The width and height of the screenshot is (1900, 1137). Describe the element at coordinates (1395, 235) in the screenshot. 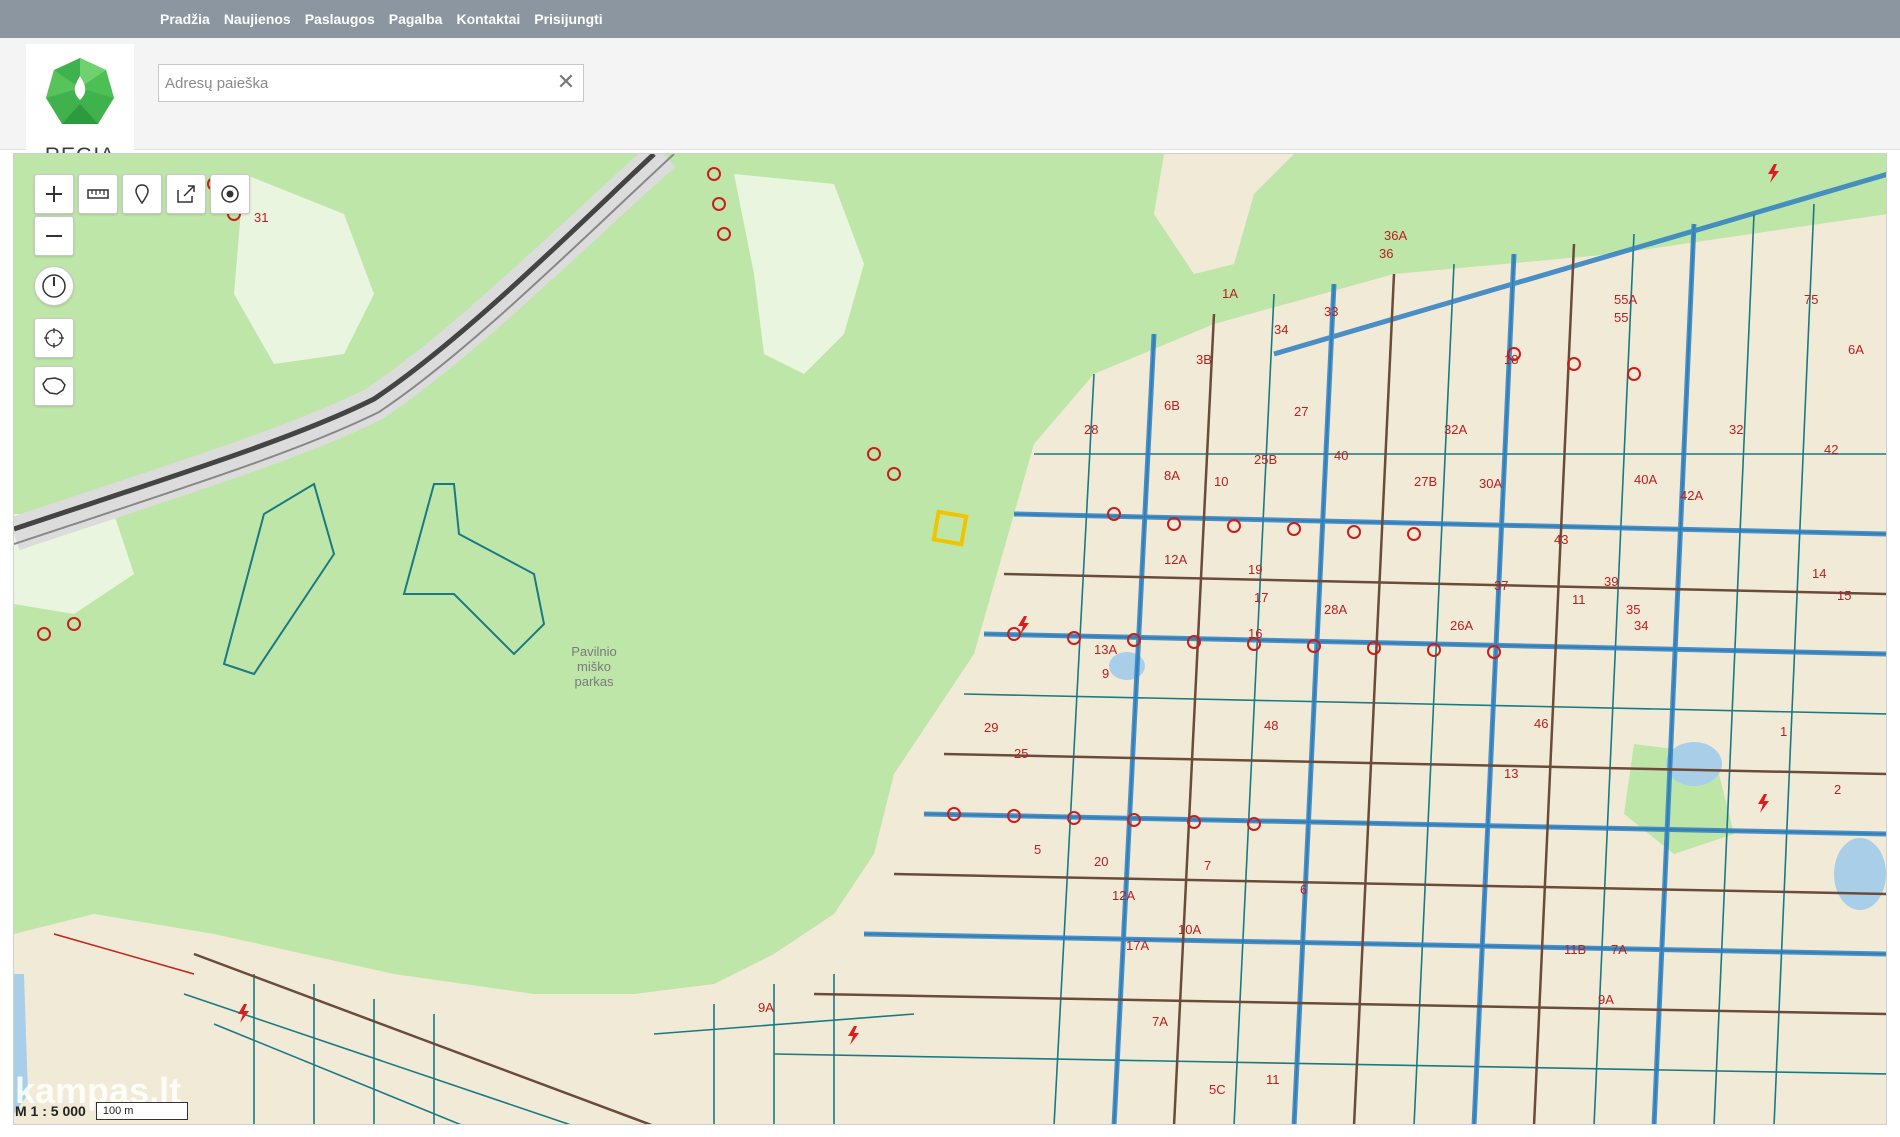

I see `svg-text: 36A` at that location.